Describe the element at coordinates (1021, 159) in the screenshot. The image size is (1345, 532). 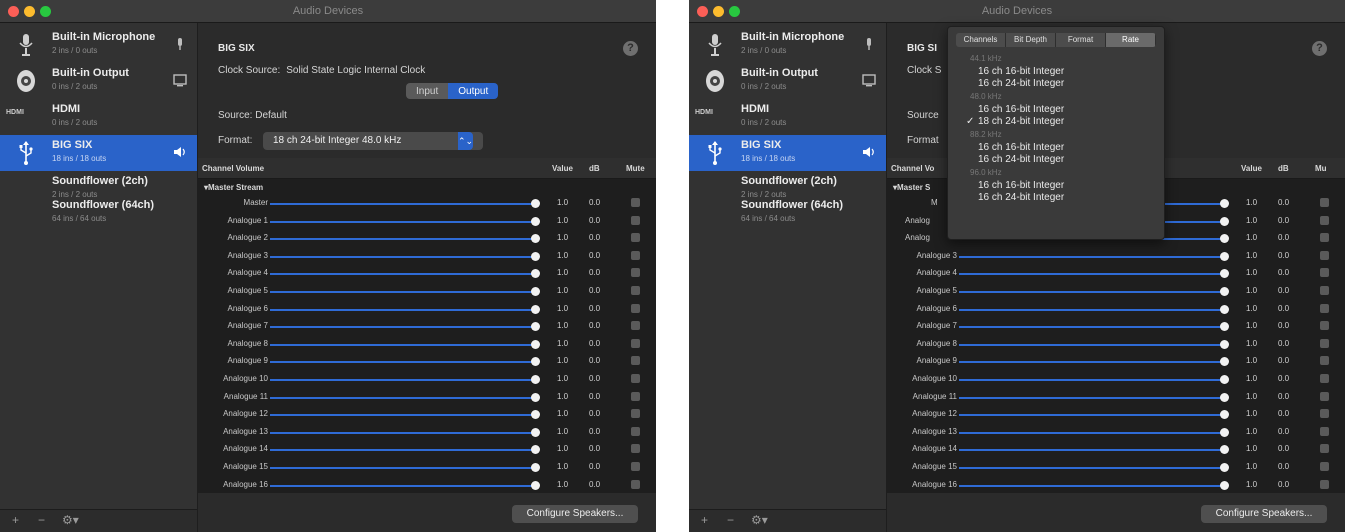
I see `format-menu-item: 16 ch 24-bit Integer` at that location.